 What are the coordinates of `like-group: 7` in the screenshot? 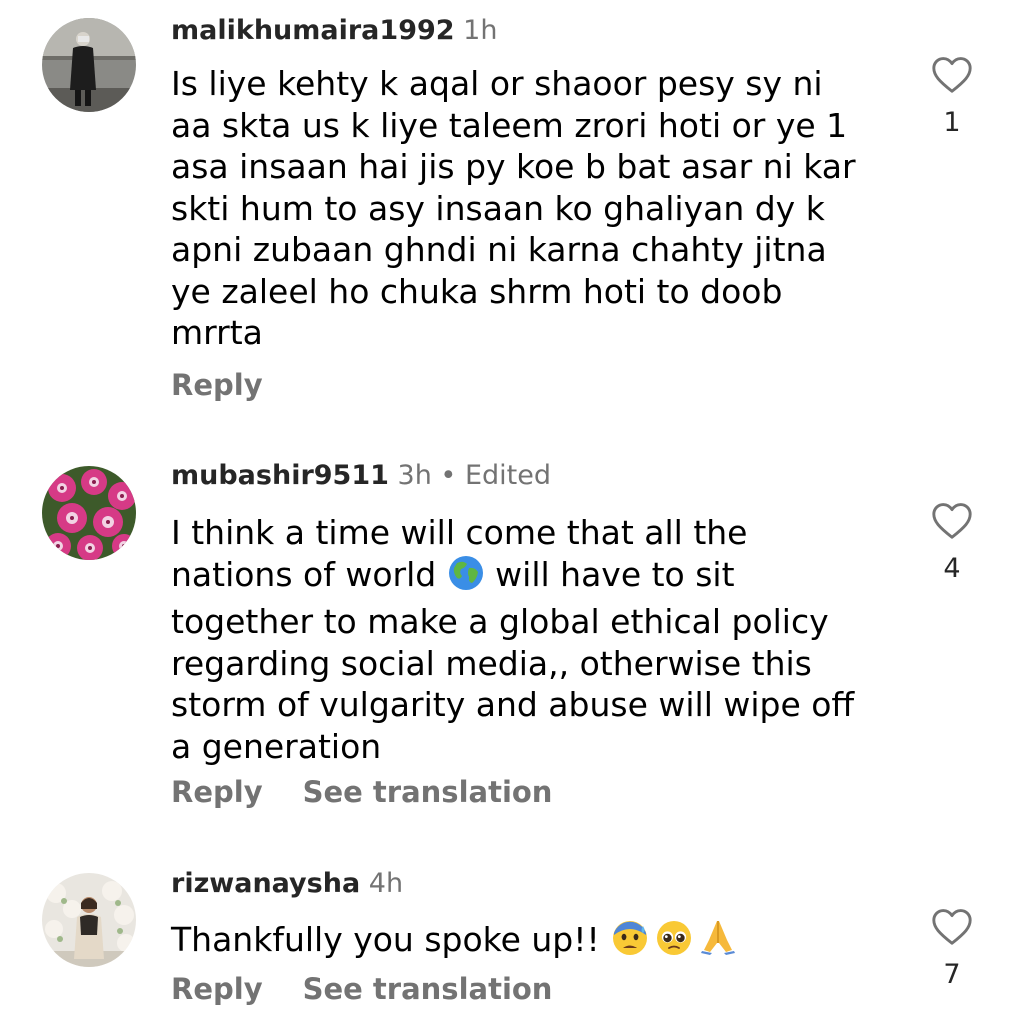 It's located at (952, 949).